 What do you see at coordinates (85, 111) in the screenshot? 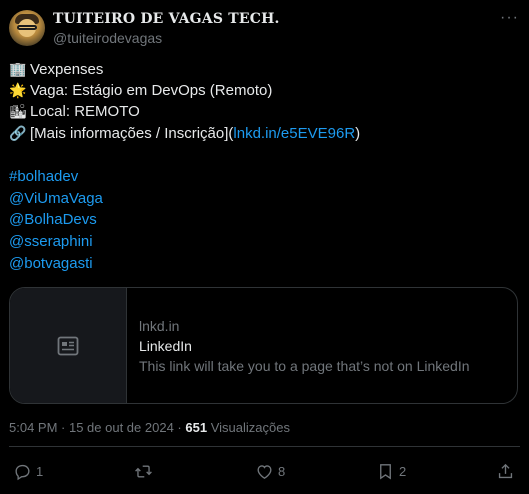
I see `location-text: Local: REMOTO` at bounding box center [85, 111].